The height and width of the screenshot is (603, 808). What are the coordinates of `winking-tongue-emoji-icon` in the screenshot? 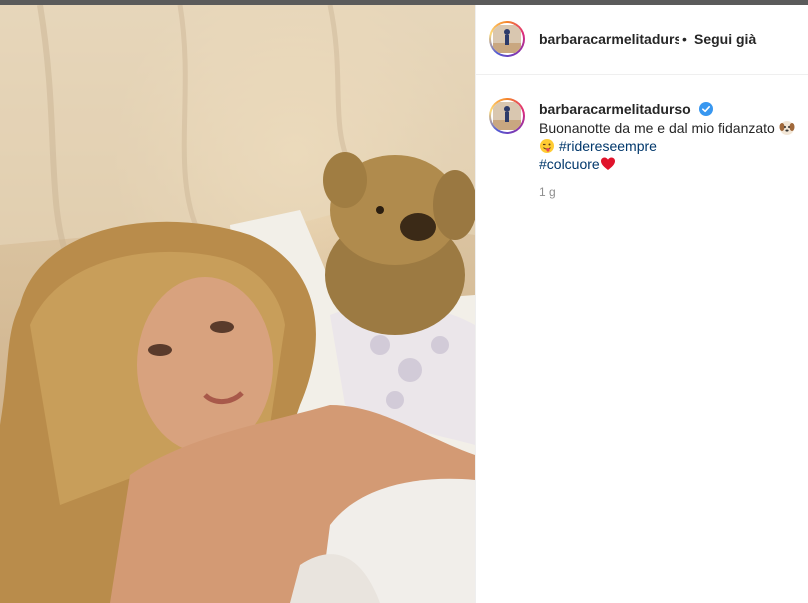 It's located at (547, 146).